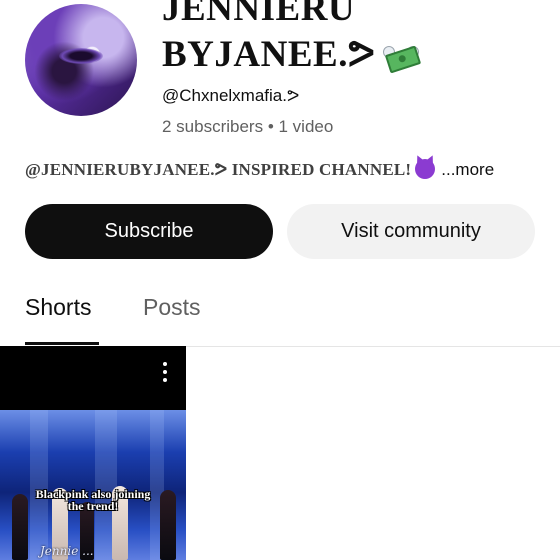 The width and height of the screenshot is (560, 560). What do you see at coordinates (231, 95) in the screenshot?
I see `channel-handle: @Chxnelxmafia.ᕗ` at bounding box center [231, 95].